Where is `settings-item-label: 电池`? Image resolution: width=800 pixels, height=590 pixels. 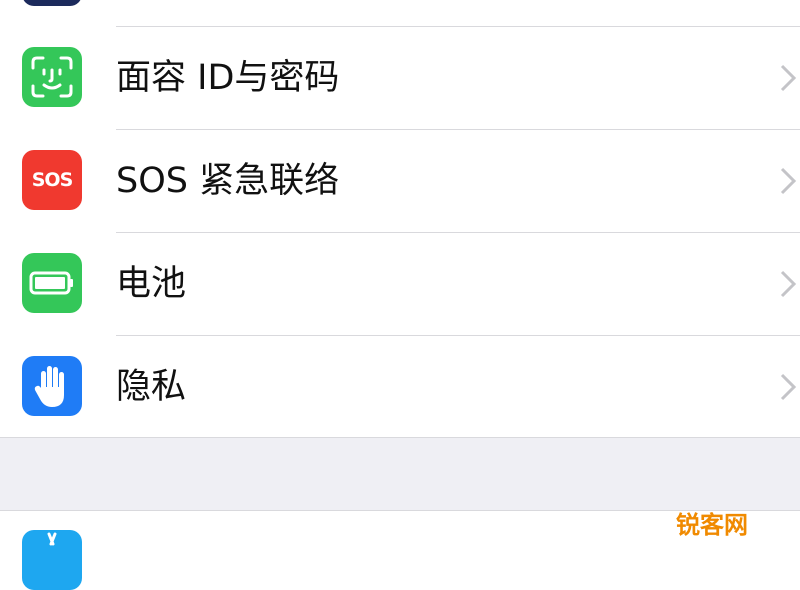 settings-item-label: 电池 is located at coordinates (151, 284).